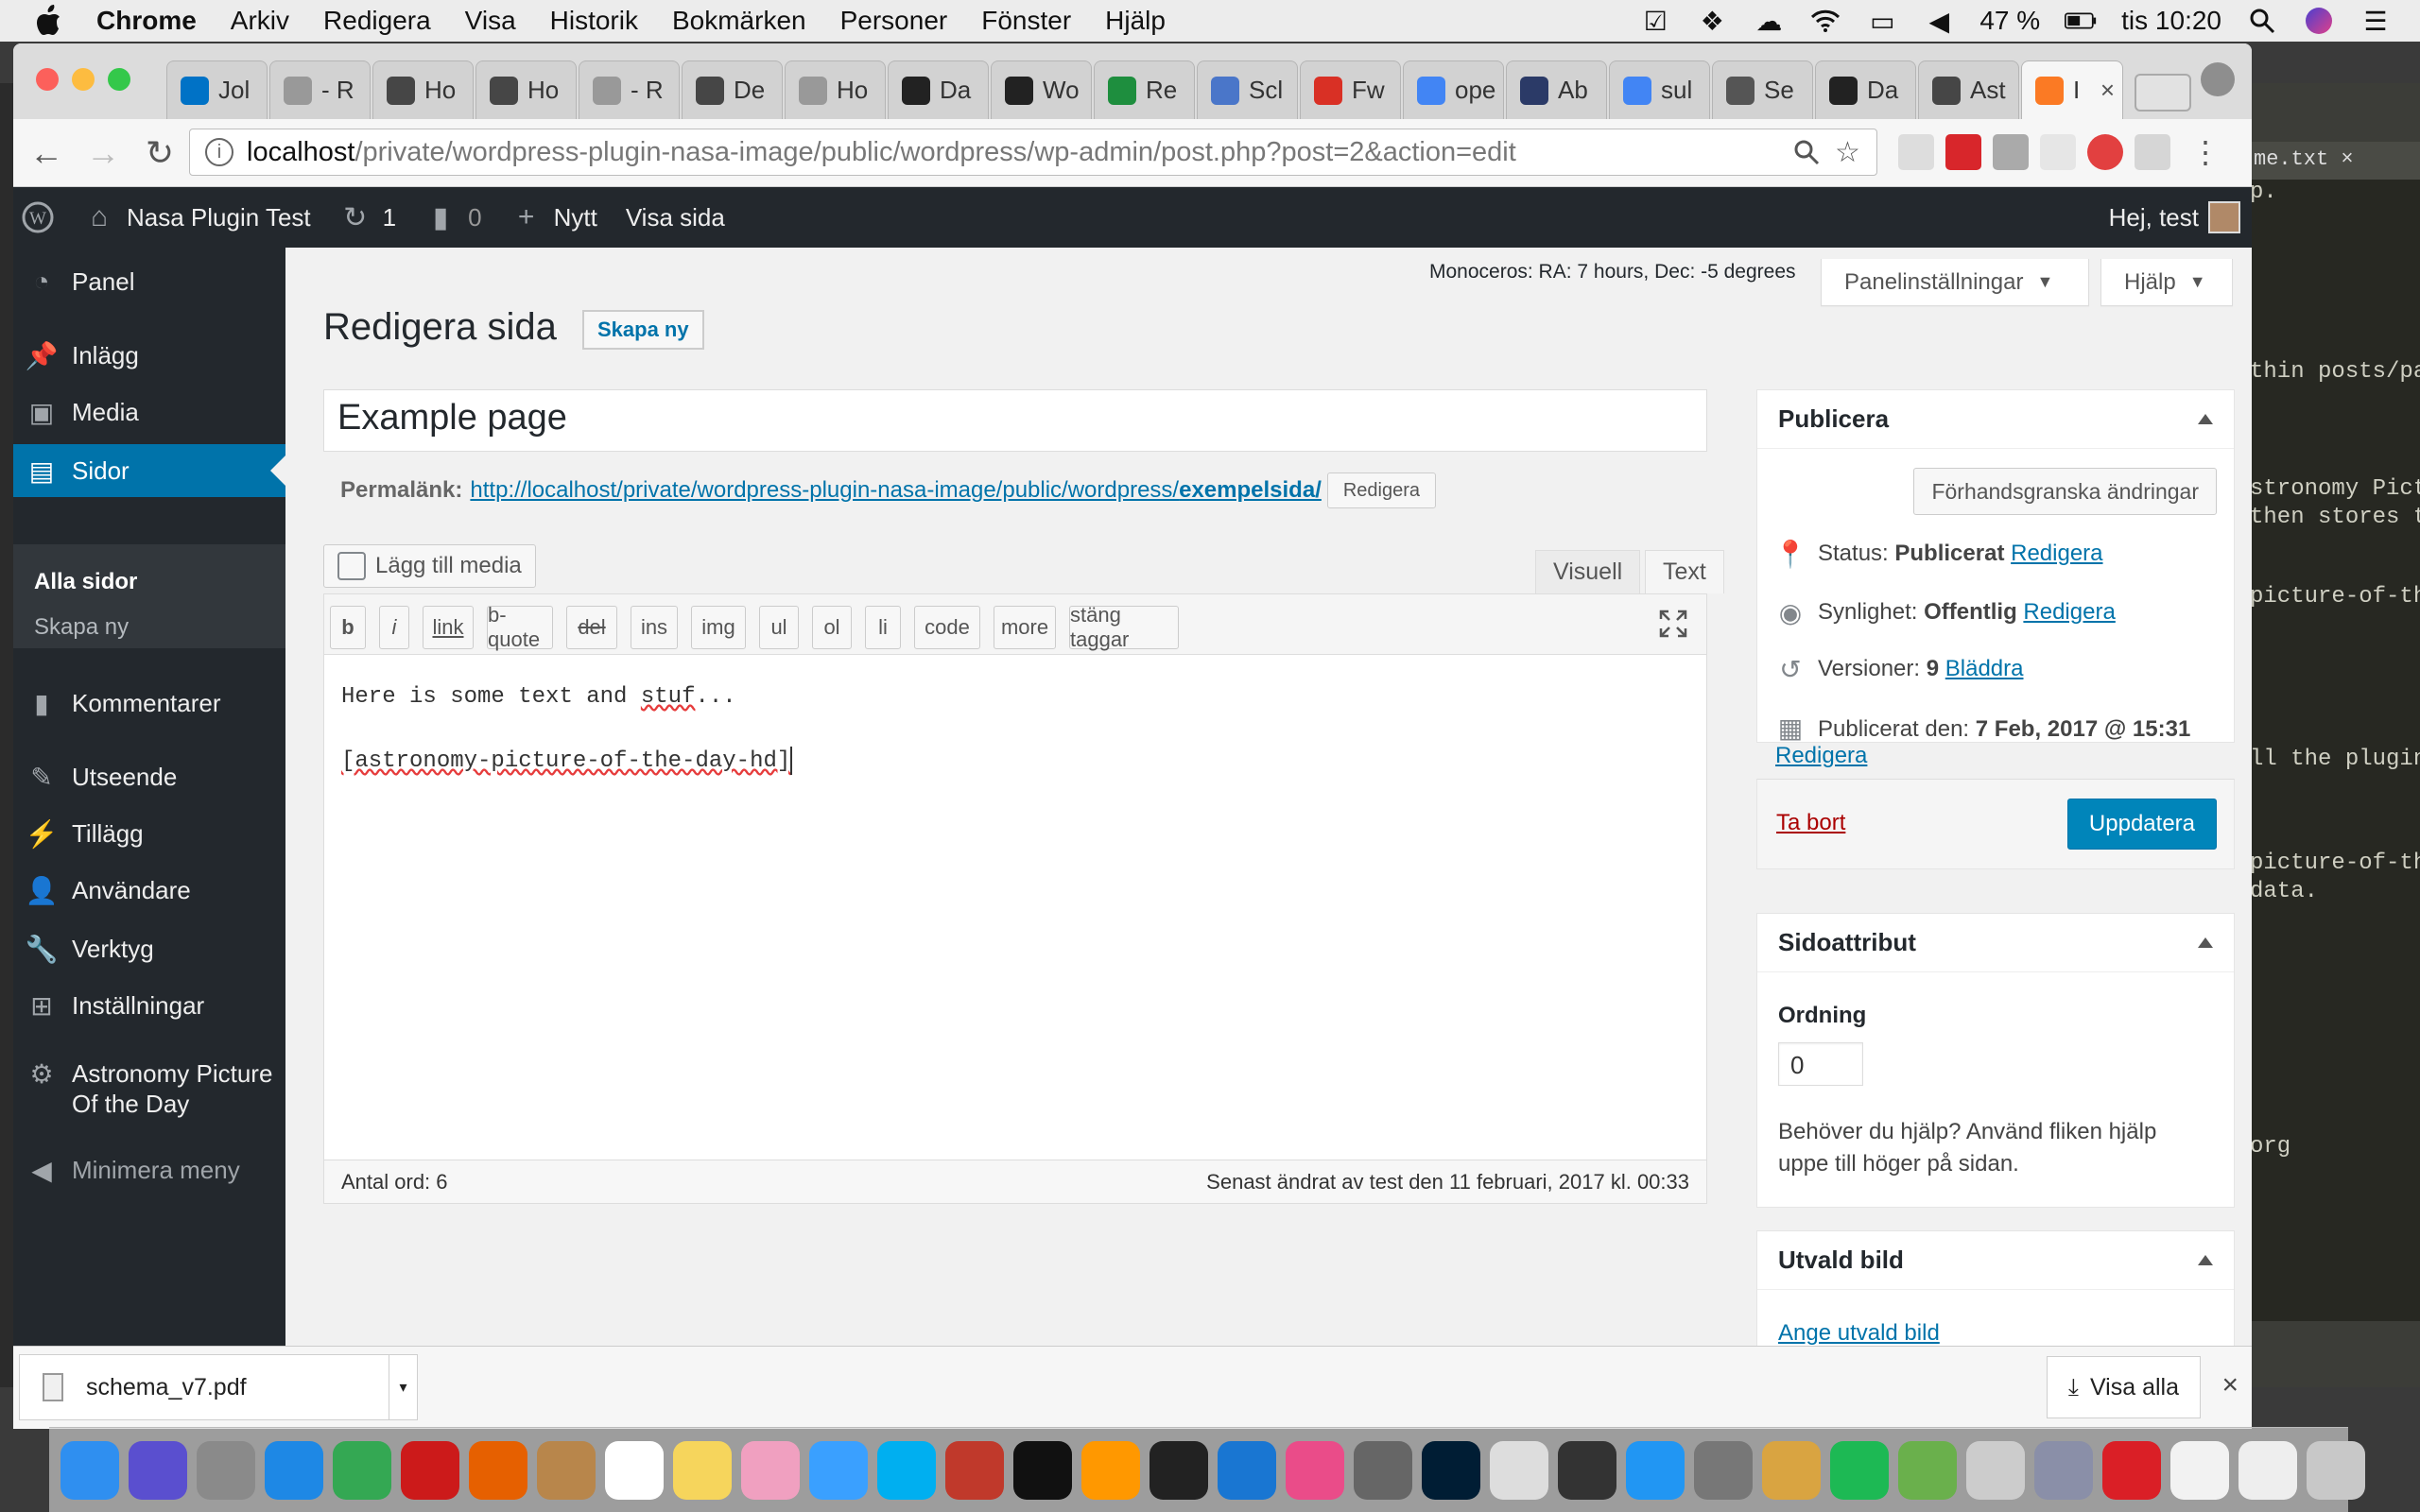 This screenshot has width=2420, height=1512. I want to click on notification-center-icon: ☰, so click(2376, 21).